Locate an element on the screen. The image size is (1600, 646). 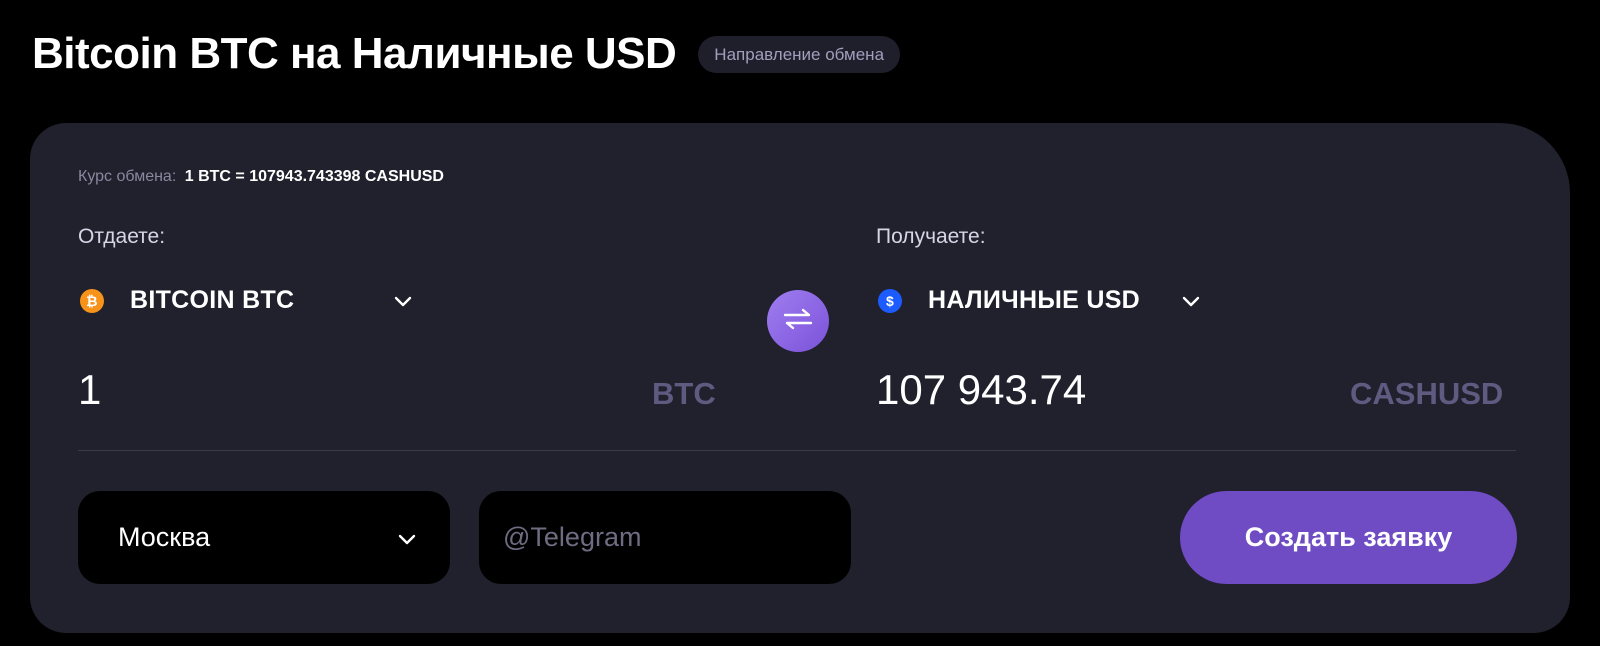
give-currency-name: BITCOIN BTC is located at coordinates (212, 300).